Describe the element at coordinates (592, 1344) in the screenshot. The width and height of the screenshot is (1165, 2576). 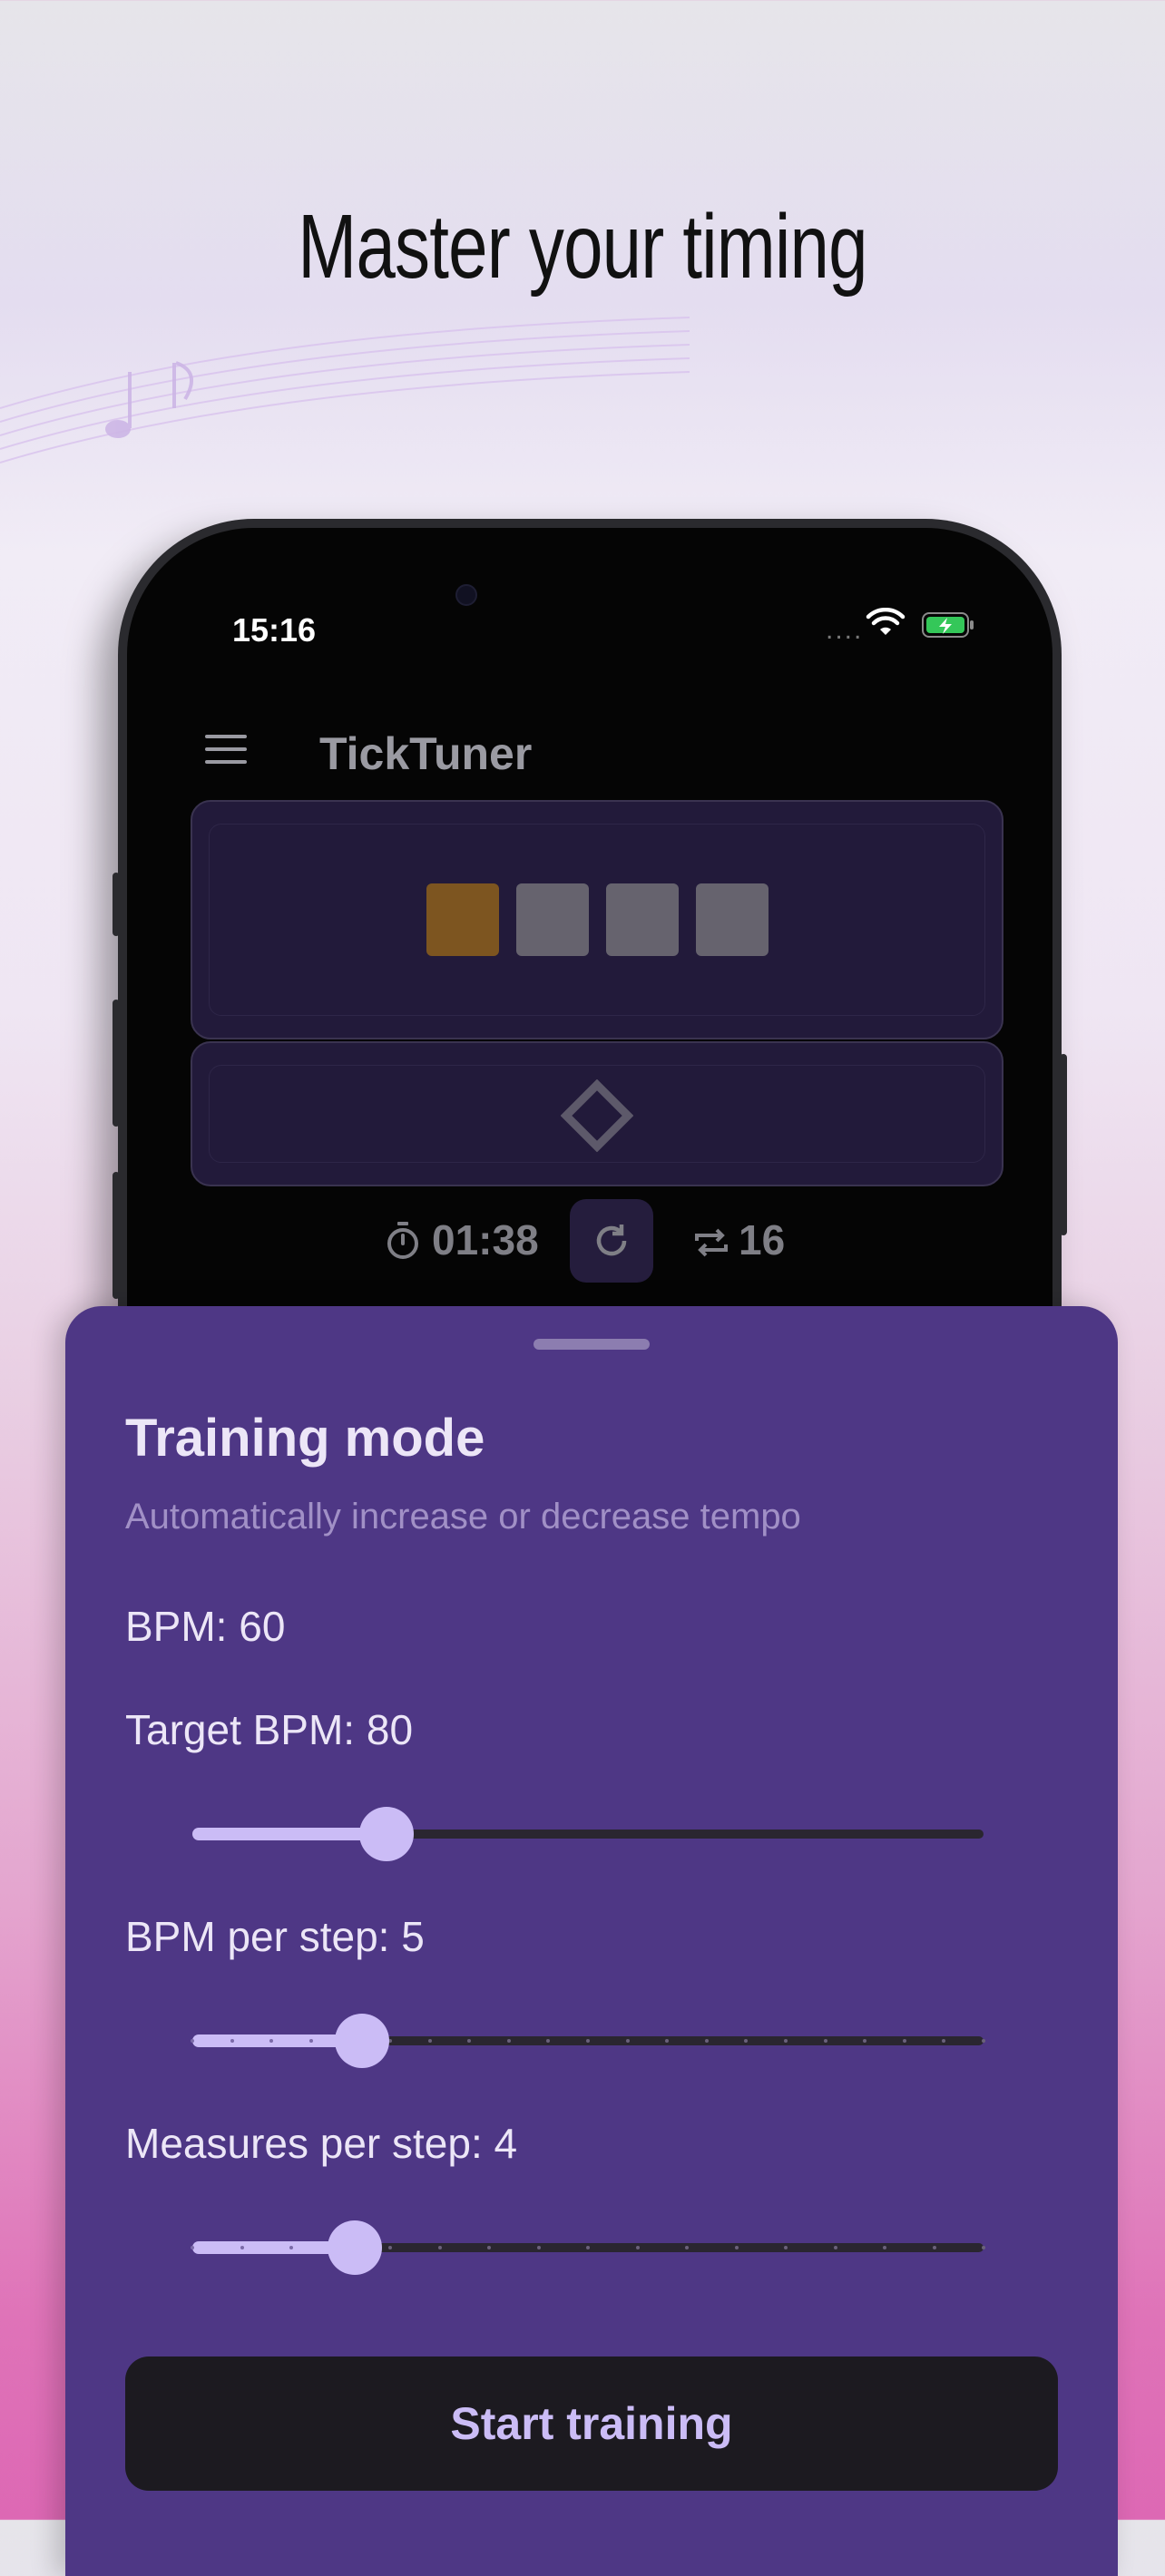
I see `drag-handle` at that location.